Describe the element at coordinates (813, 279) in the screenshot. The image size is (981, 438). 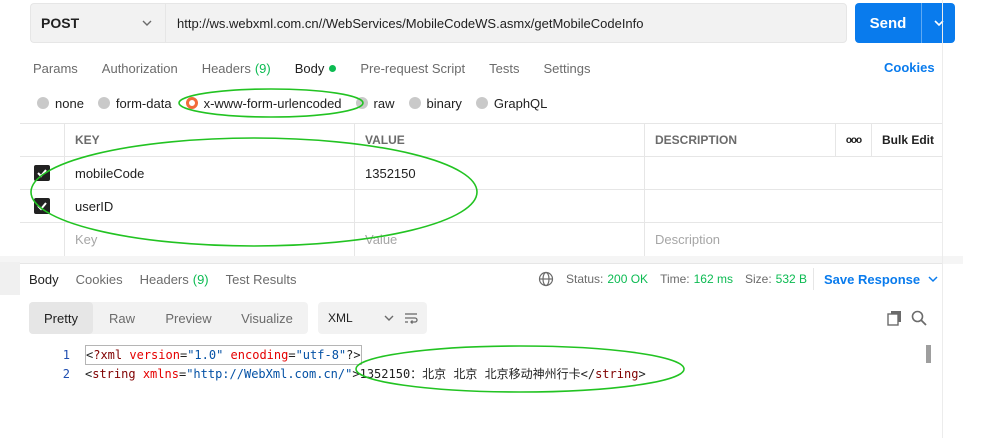
I see `meta-divider` at that location.